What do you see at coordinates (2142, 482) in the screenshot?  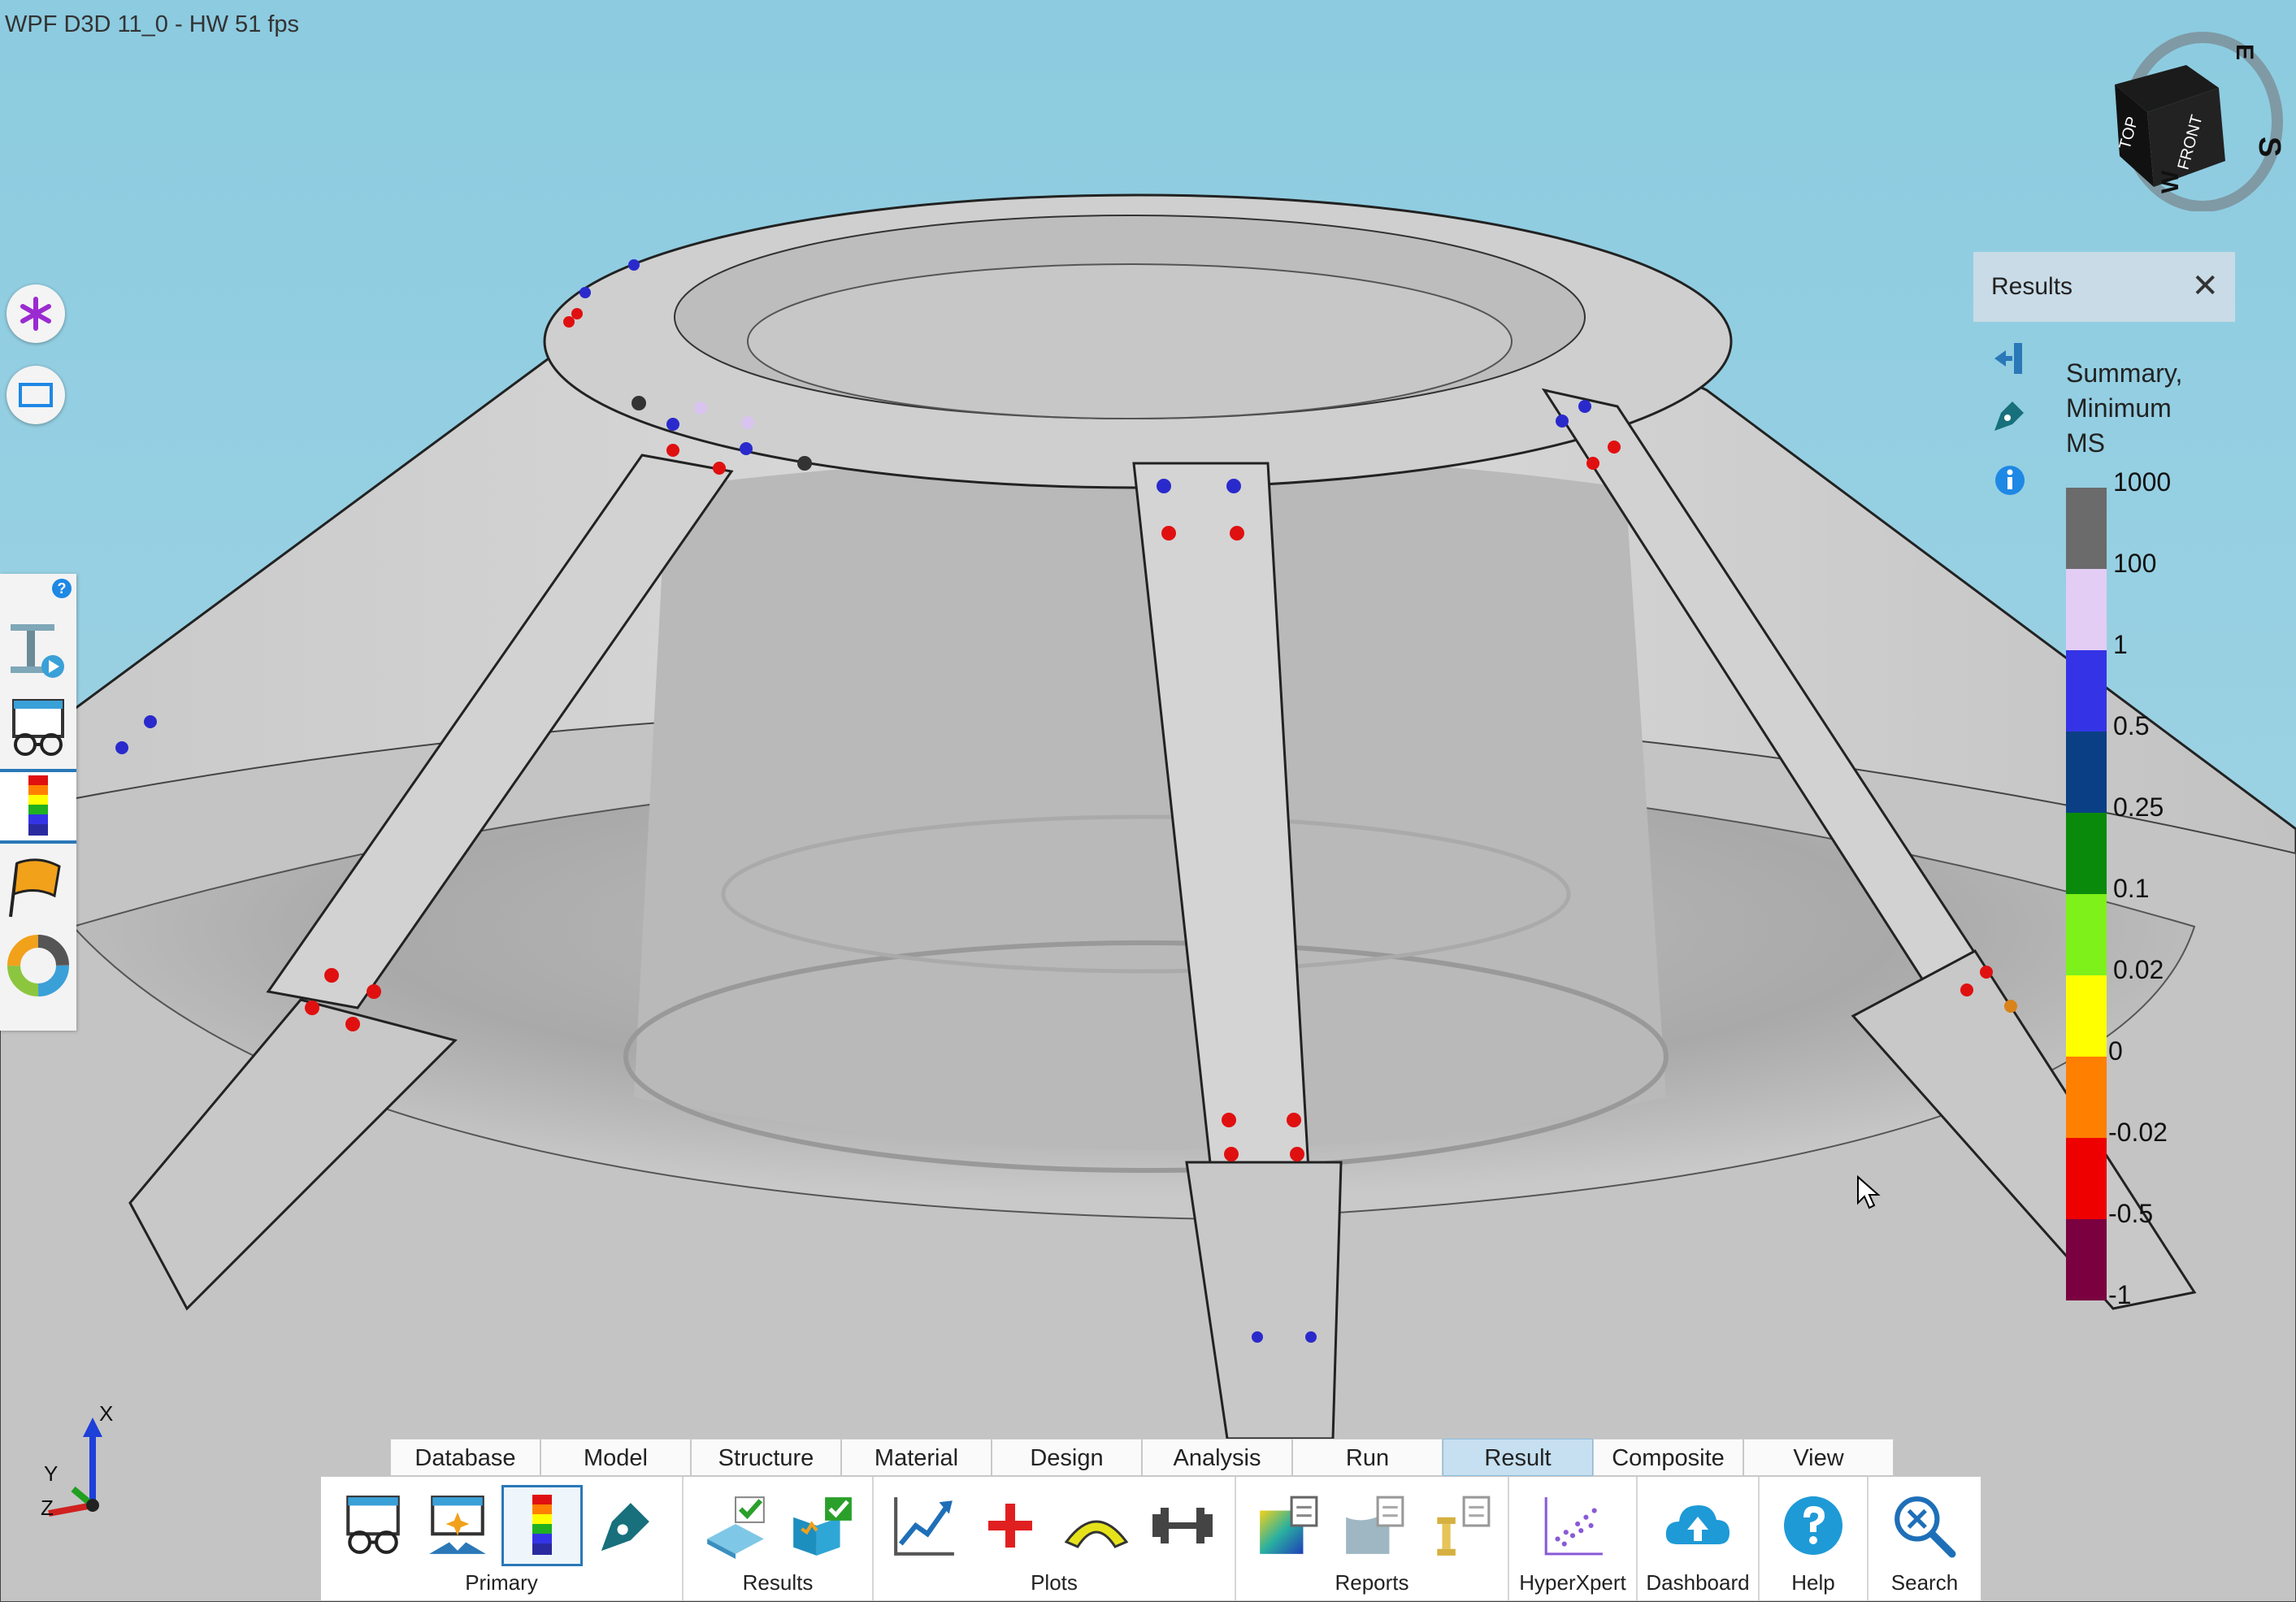 I see `colorbar-label: 1000` at bounding box center [2142, 482].